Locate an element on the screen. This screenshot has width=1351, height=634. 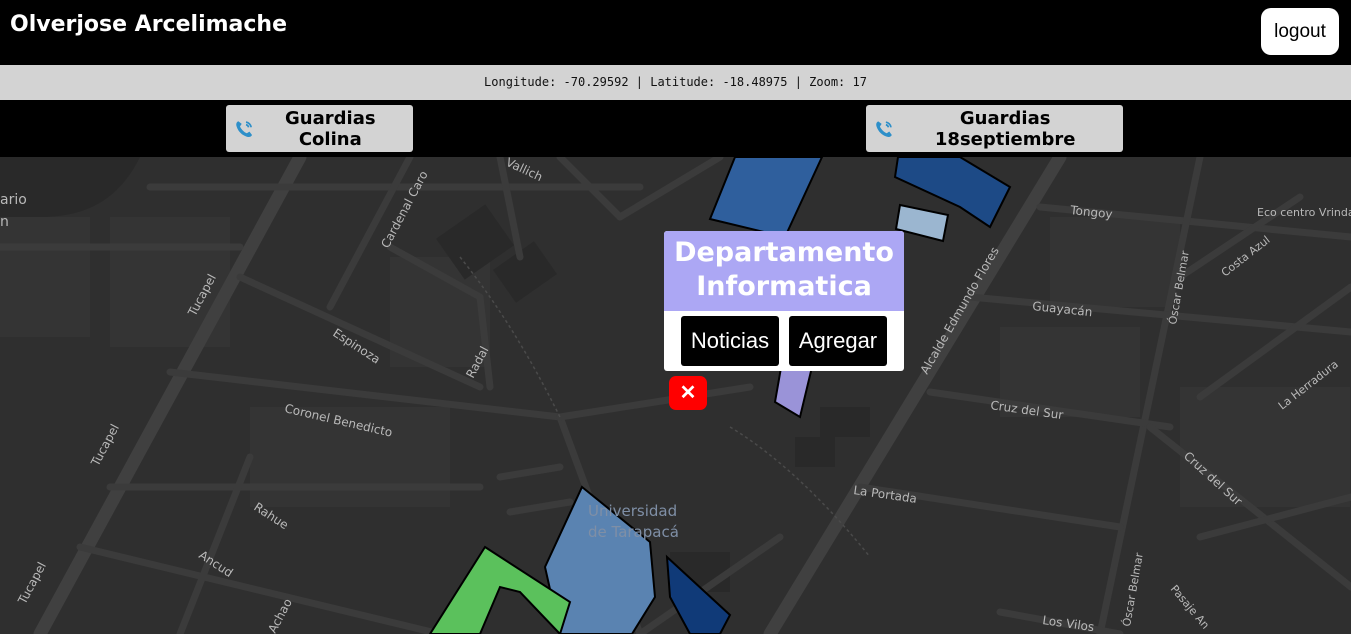
add-button: Agregar is located at coordinates (838, 341).